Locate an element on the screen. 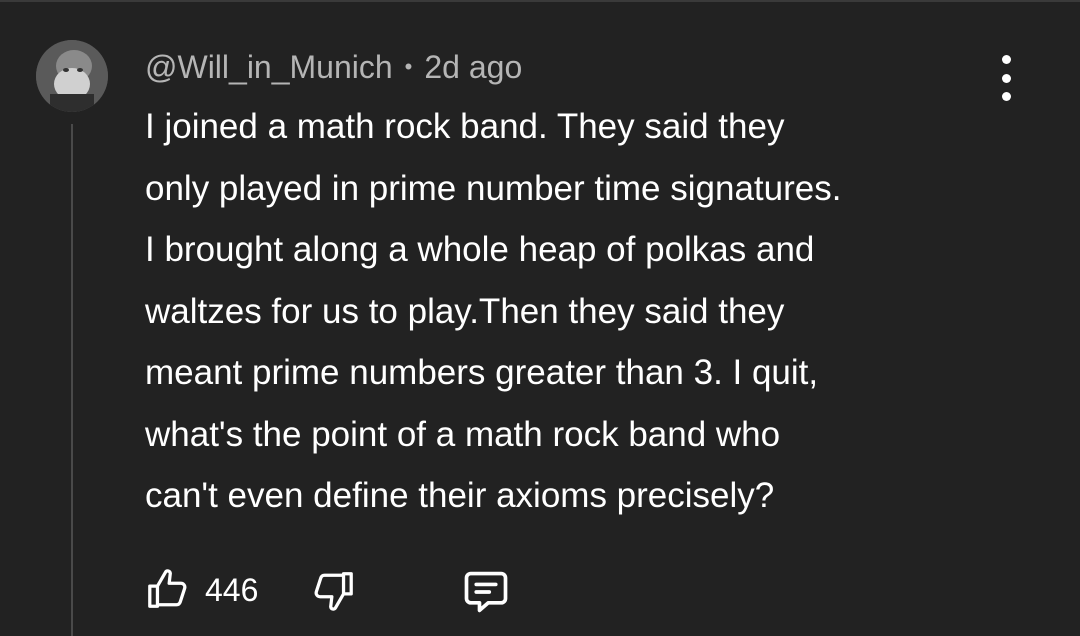  more-vert-icon is located at coordinates (1006, 78).